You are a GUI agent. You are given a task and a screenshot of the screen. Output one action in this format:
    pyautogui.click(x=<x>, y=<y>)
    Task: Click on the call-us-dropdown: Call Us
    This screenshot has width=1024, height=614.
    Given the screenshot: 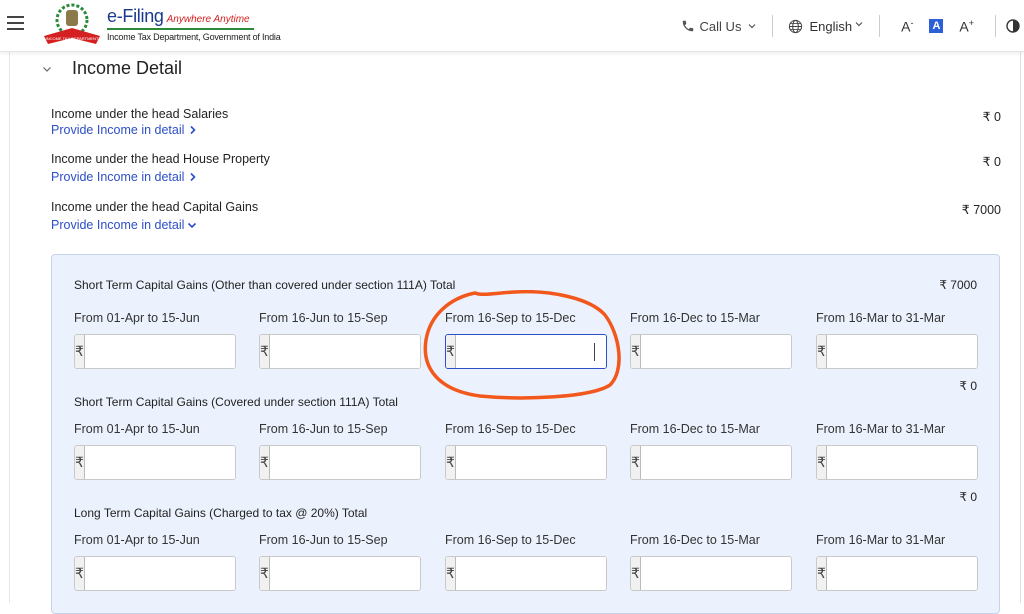 What is the action you would take?
    pyautogui.click(x=719, y=26)
    